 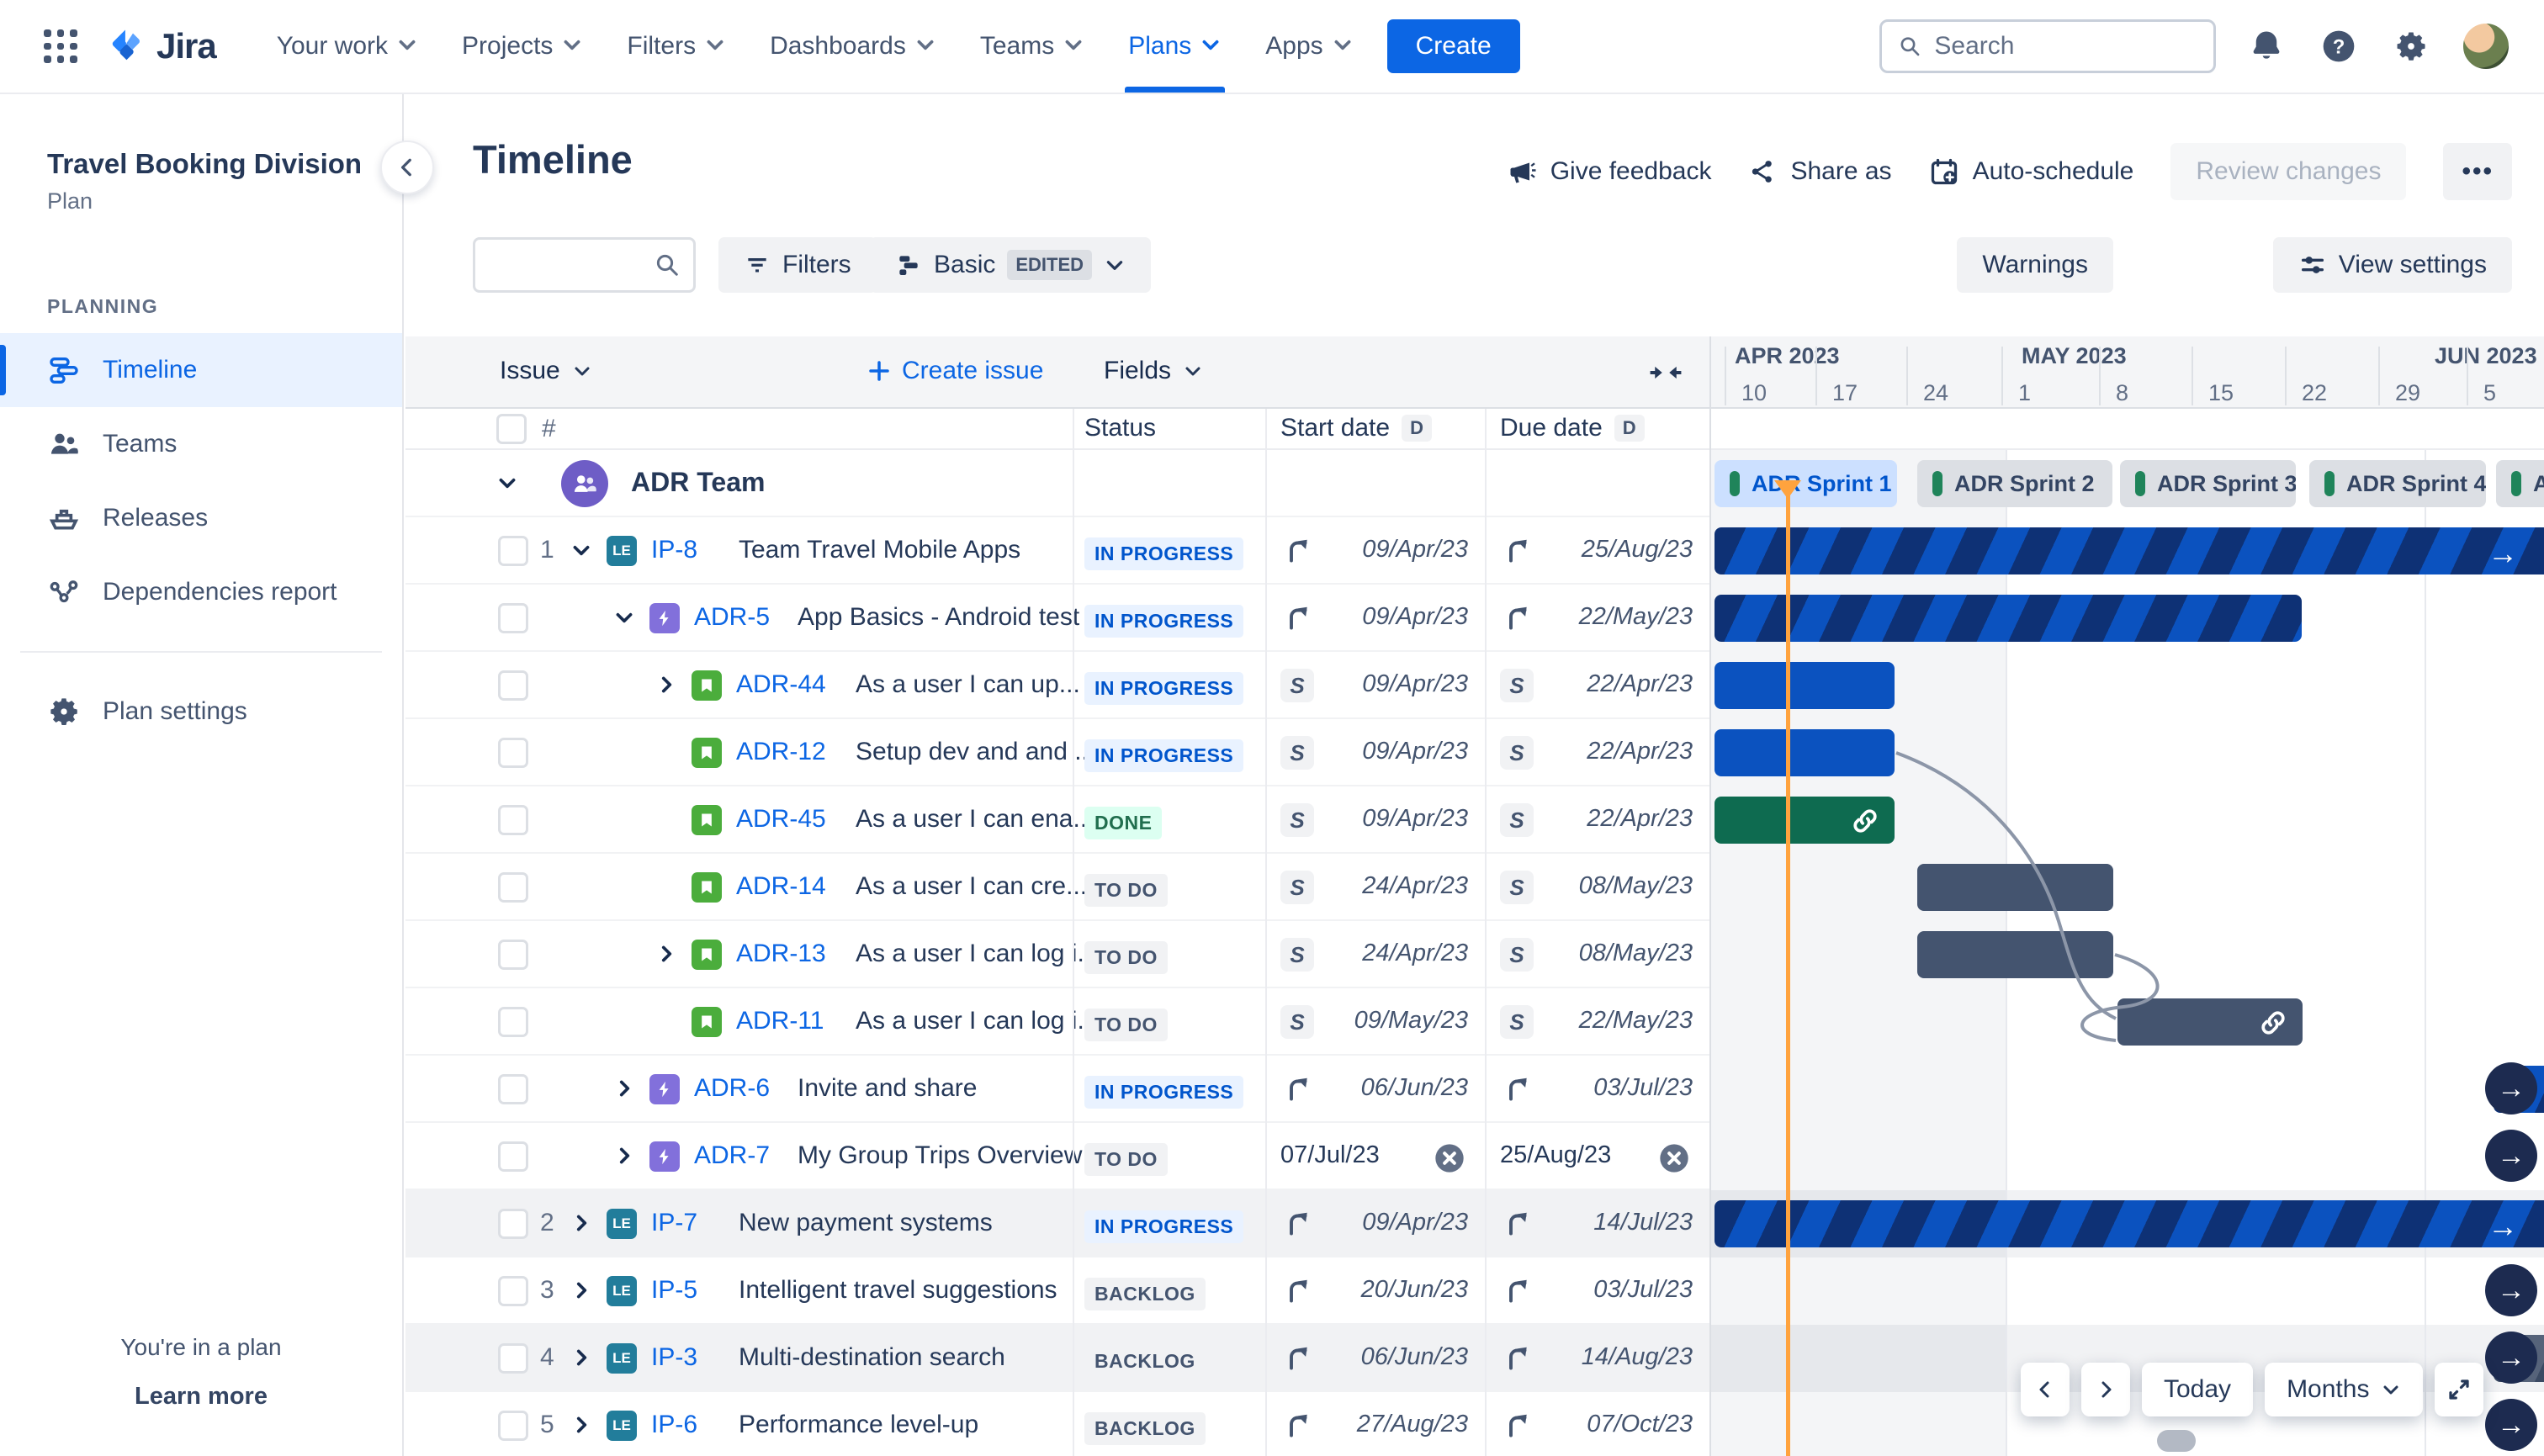 What do you see at coordinates (732, 1088) in the screenshot?
I see `issue-key: ADR-6` at bounding box center [732, 1088].